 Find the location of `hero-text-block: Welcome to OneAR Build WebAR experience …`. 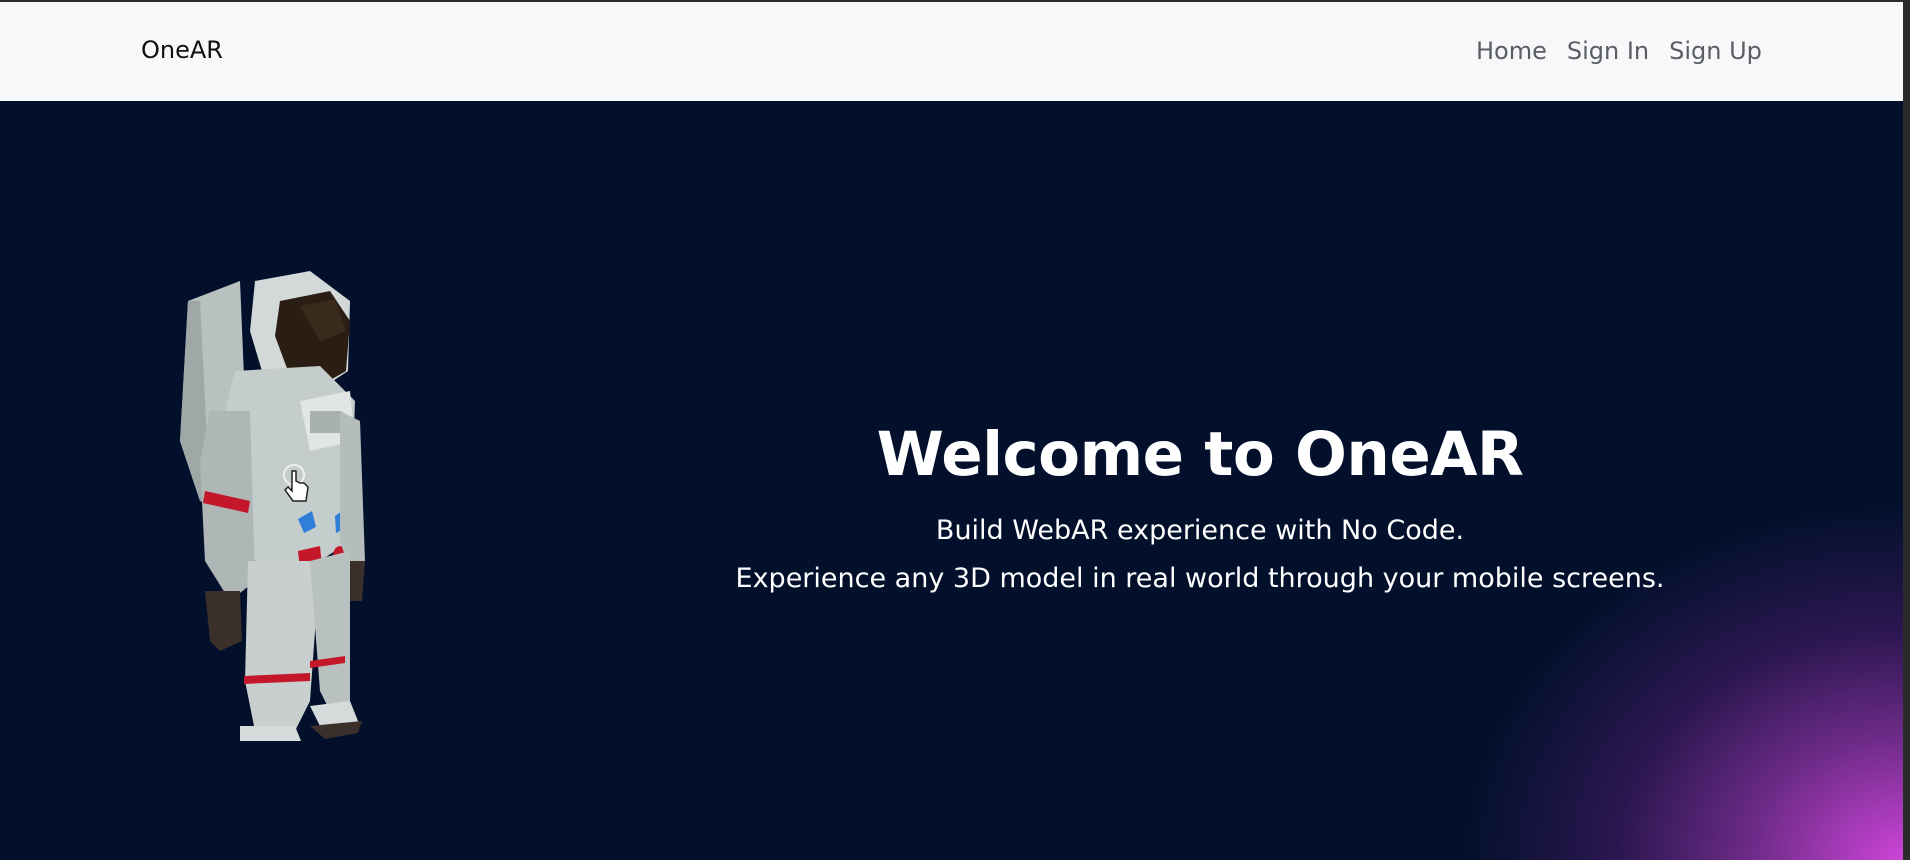

hero-text-block: Welcome to OneAR Build WebAR experience … is located at coordinates (1200, 511).